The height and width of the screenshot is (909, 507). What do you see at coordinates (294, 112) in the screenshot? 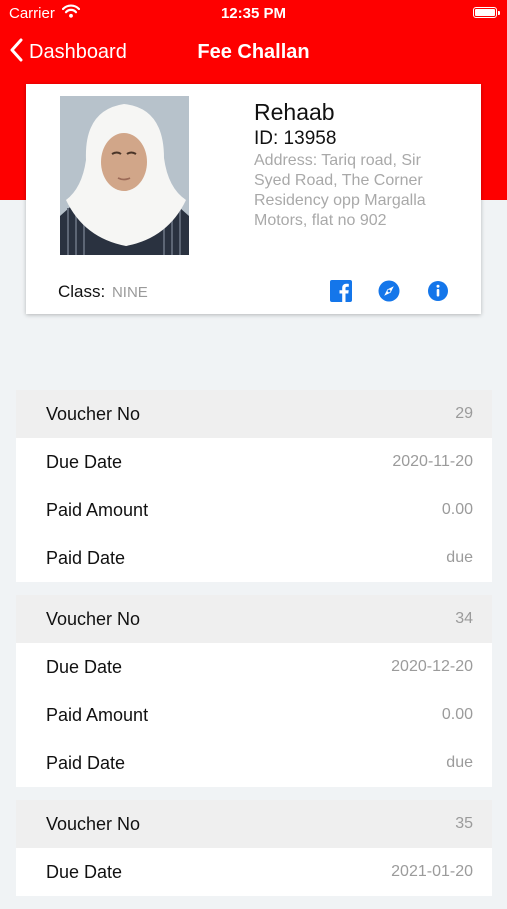
I see `student-name: Rehaab` at bounding box center [294, 112].